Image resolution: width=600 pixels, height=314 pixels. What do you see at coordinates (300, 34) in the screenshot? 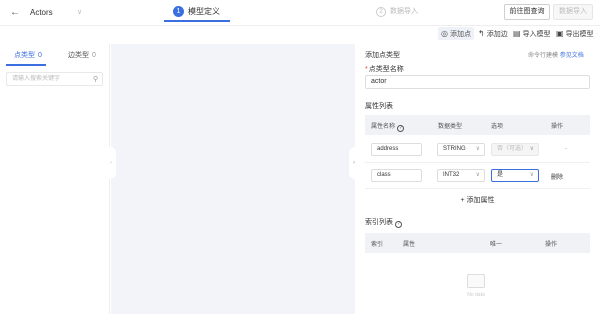
I see `toolbar: ◎ 添加点 ↰ 添加边 ▤ 导入模型 ▣ 导出模型` at bounding box center [300, 34].